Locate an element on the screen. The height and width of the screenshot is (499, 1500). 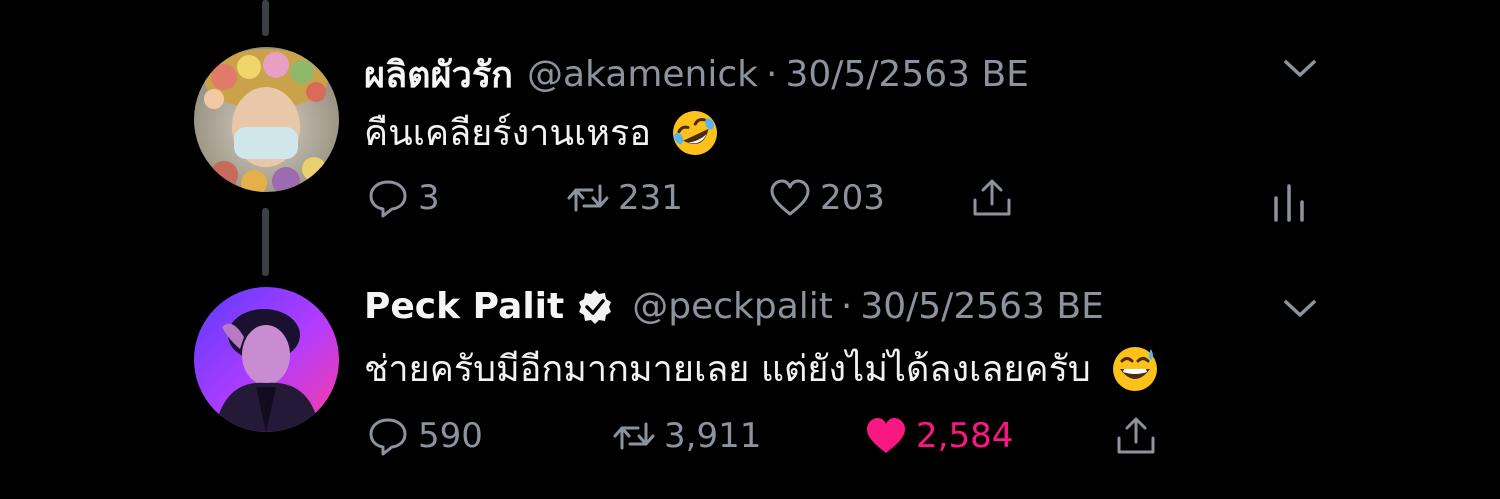
like-button: 2,584 is located at coordinates (938, 436).